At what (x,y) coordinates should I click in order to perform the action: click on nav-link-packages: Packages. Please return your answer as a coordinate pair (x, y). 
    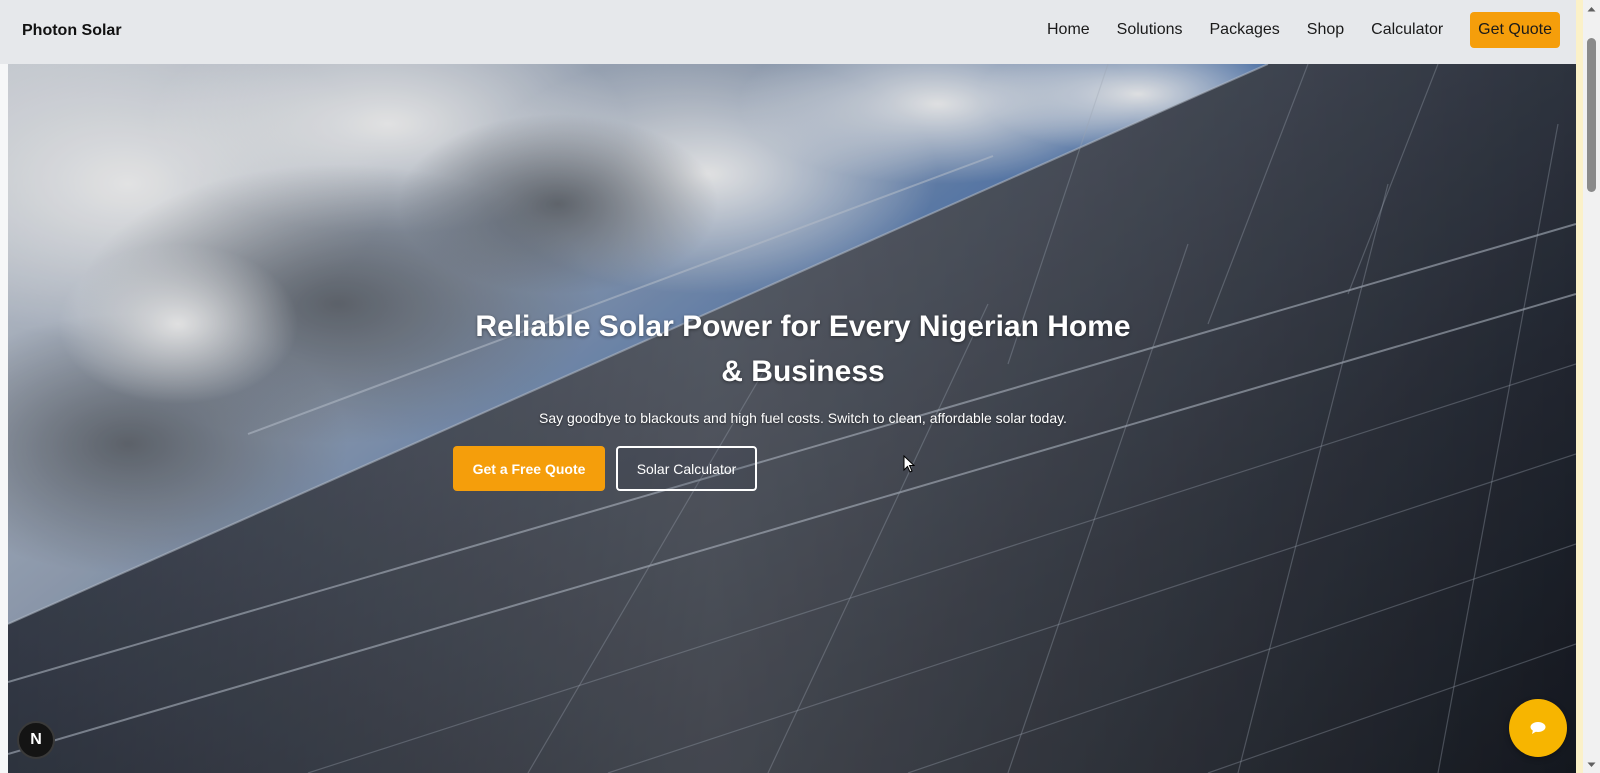
    Looking at the image, I should click on (1245, 30).